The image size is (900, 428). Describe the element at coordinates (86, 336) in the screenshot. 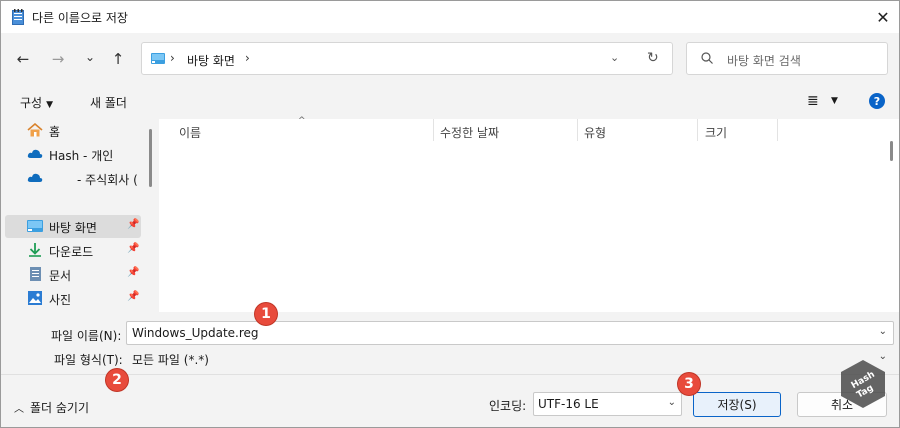

I see `filename-label: 파일 이름(N):` at that location.